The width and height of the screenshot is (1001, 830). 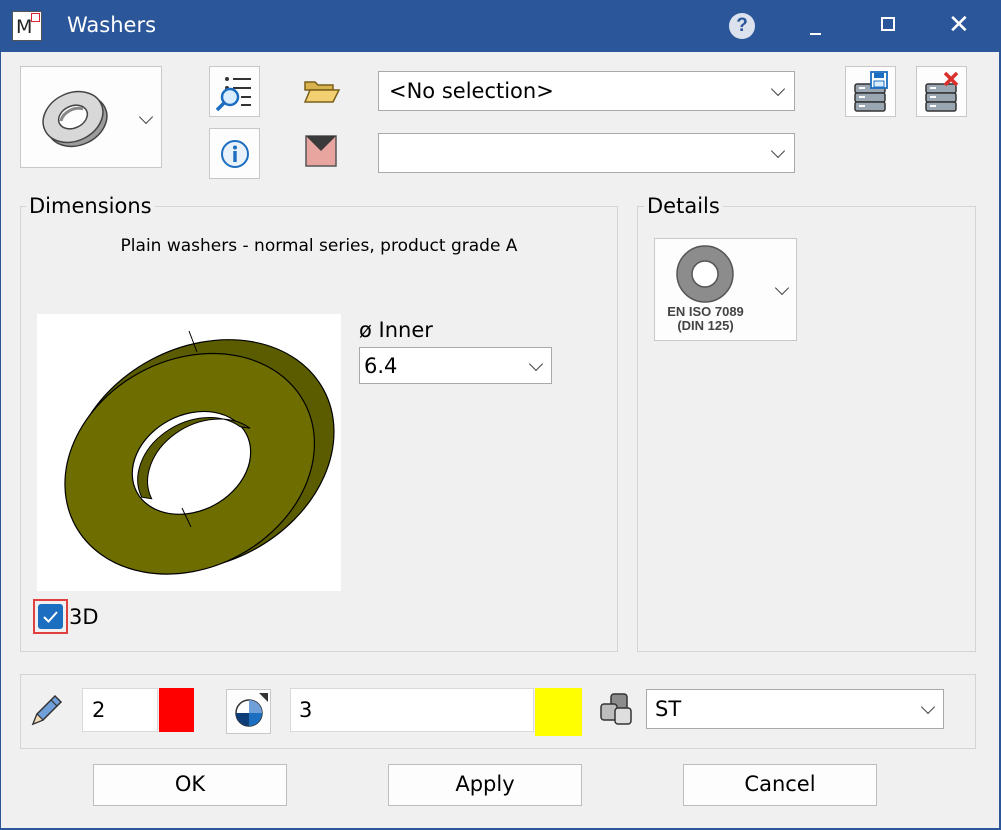 What do you see at coordinates (176, 710) in the screenshot?
I see `pen-color-swatch` at bounding box center [176, 710].